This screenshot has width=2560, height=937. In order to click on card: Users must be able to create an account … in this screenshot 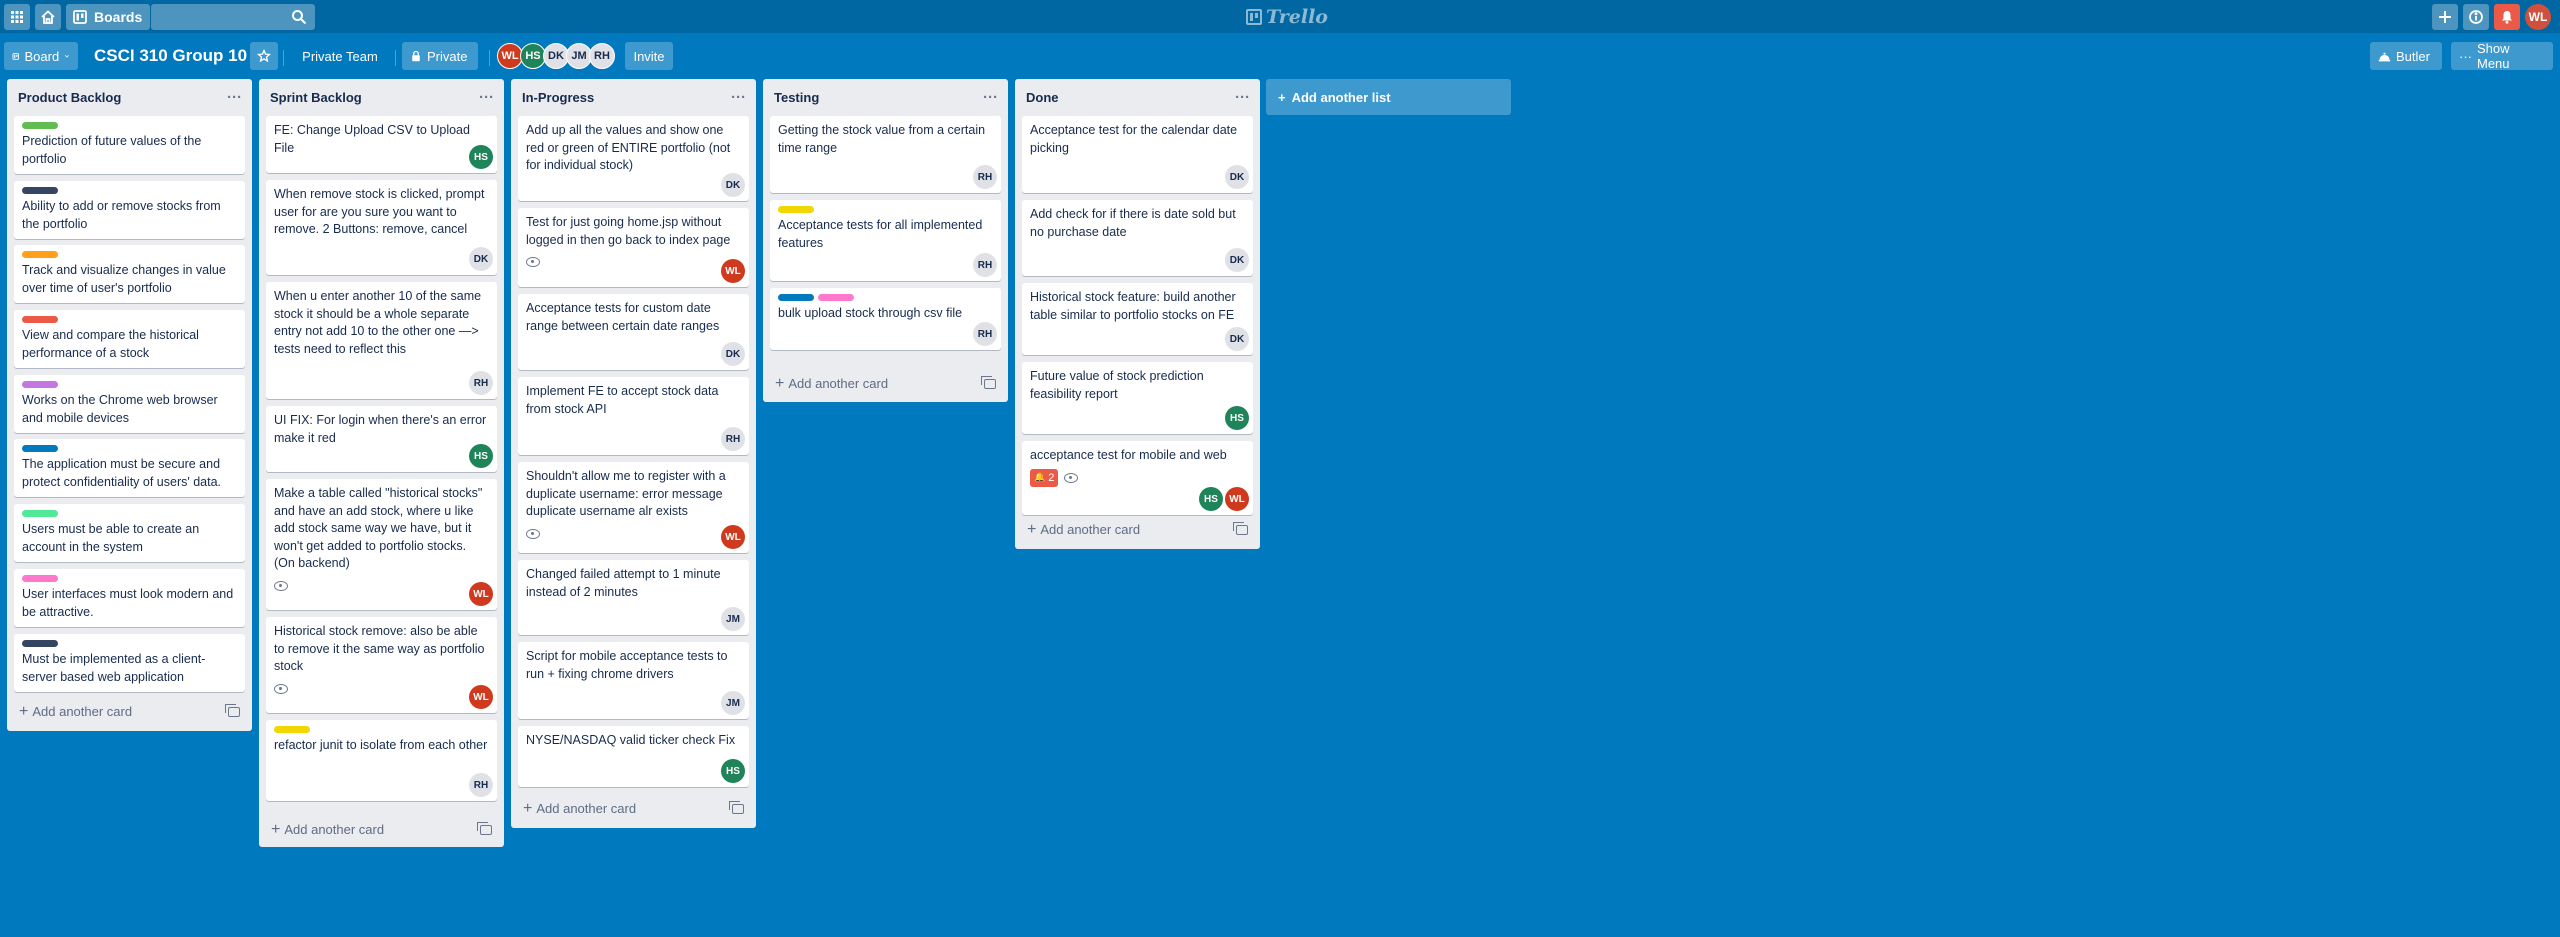, I will do `click(129, 533)`.